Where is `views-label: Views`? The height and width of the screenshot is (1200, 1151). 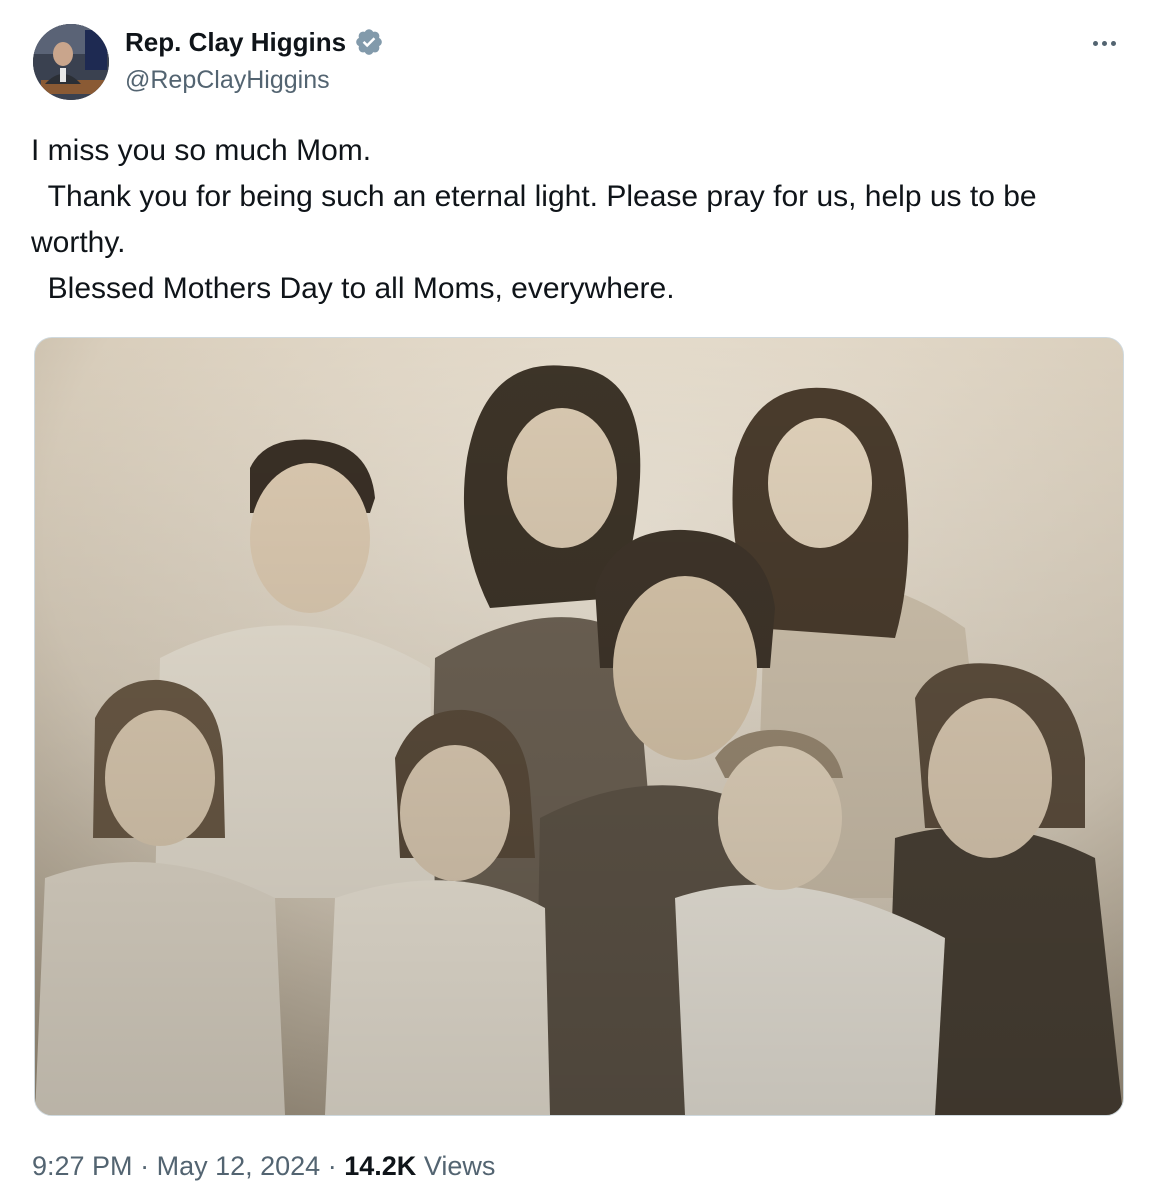 views-label: Views is located at coordinates (459, 1166).